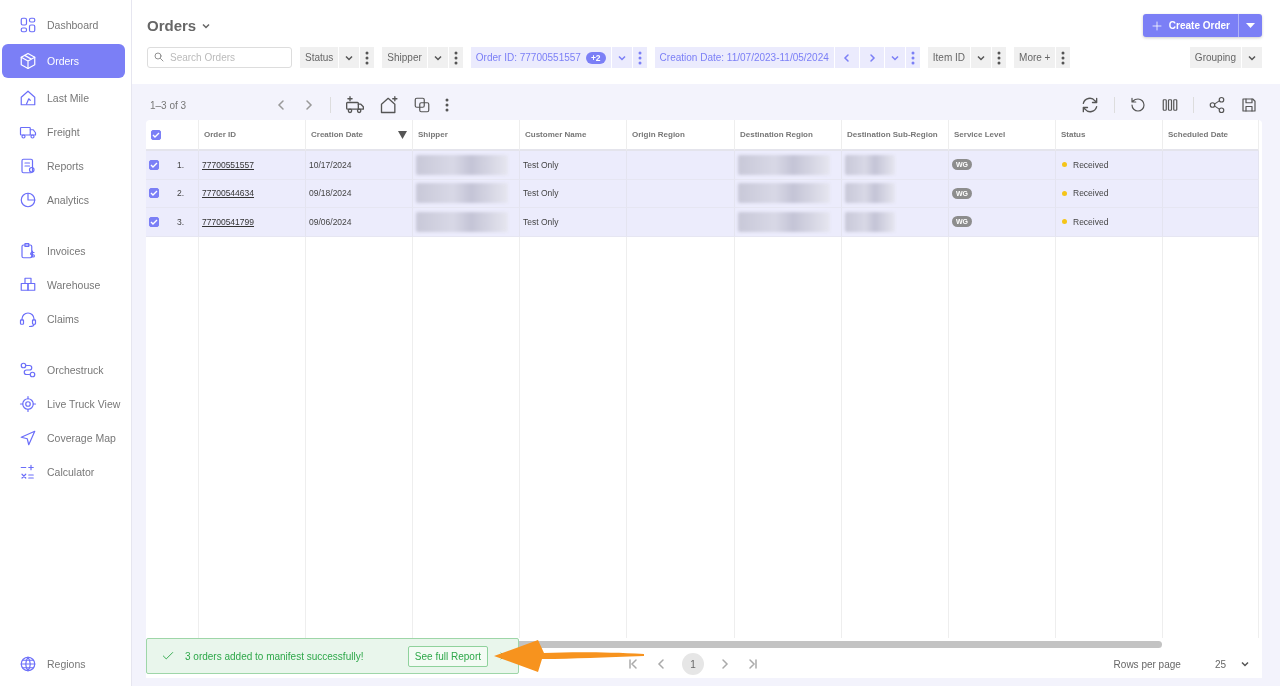 The image size is (1280, 686). Describe the element at coordinates (28, 437) in the screenshot. I see `navigation-icon` at that location.